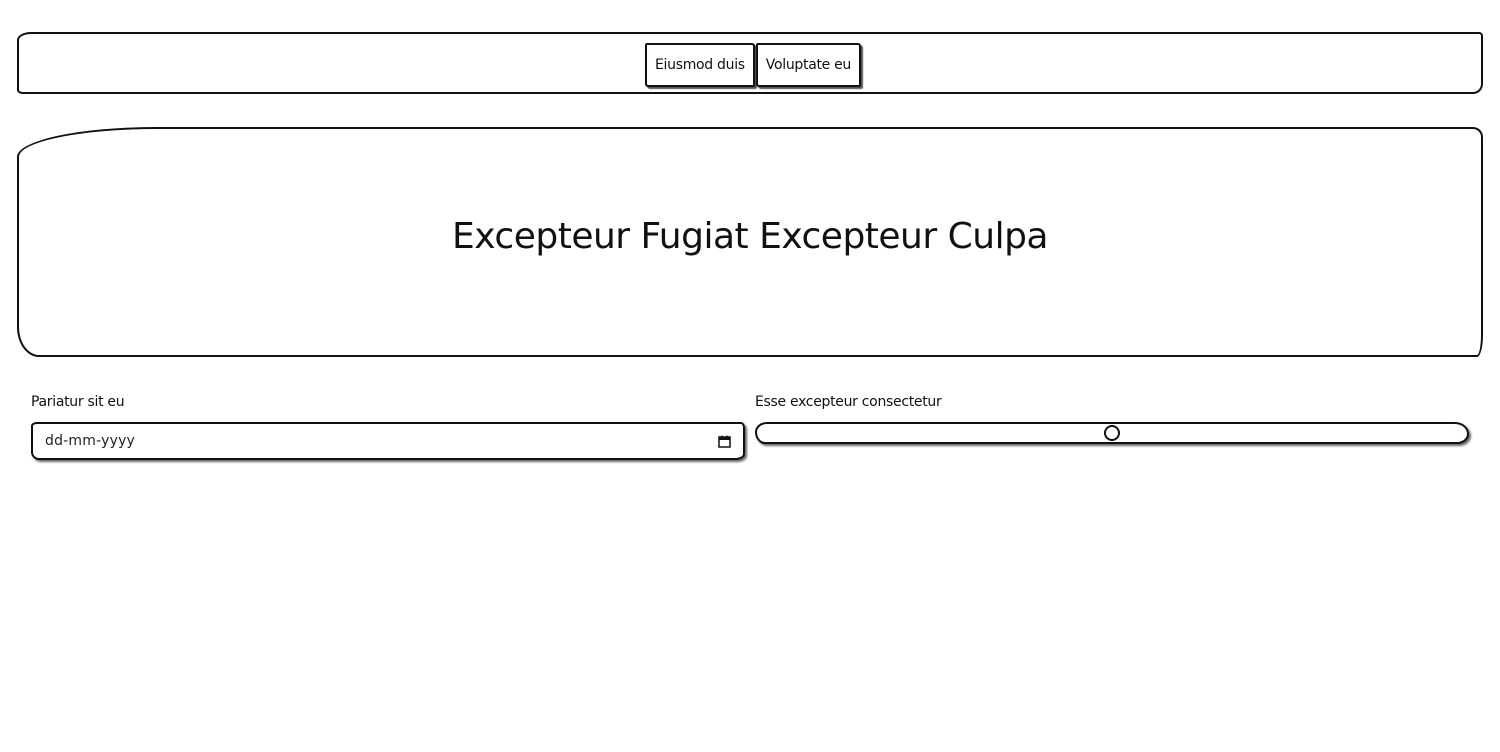  I want to click on nav-button-eiusmod-duis: Eiusmod duis, so click(700, 65).